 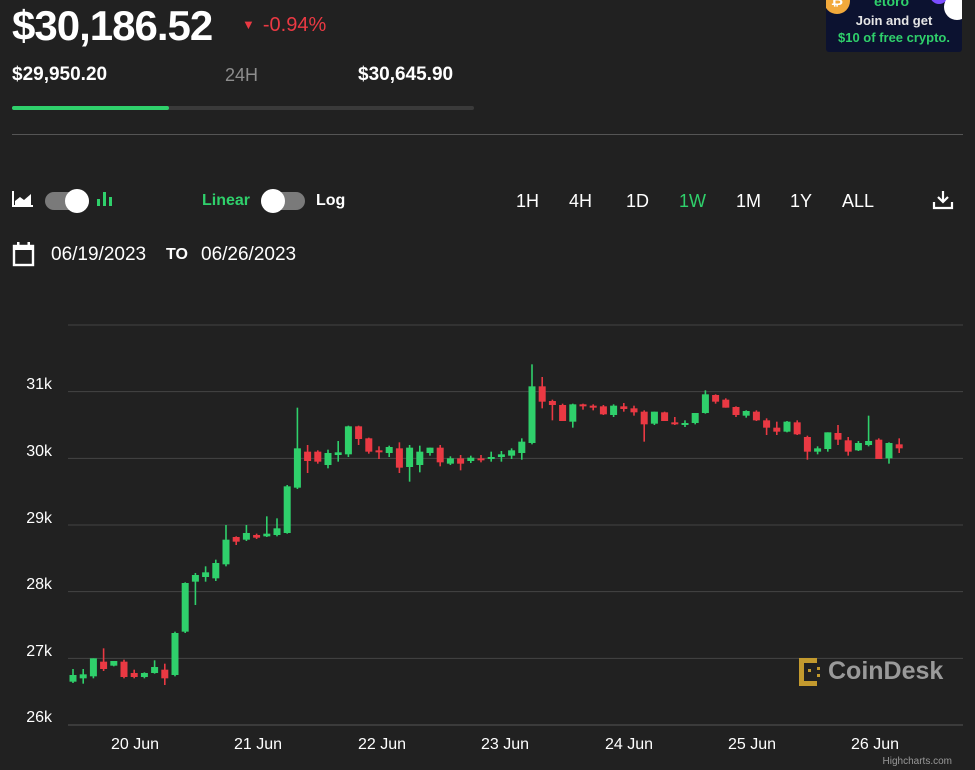 What do you see at coordinates (39, 584) in the screenshot?
I see `y-tick-28k: 28k` at bounding box center [39, 584].